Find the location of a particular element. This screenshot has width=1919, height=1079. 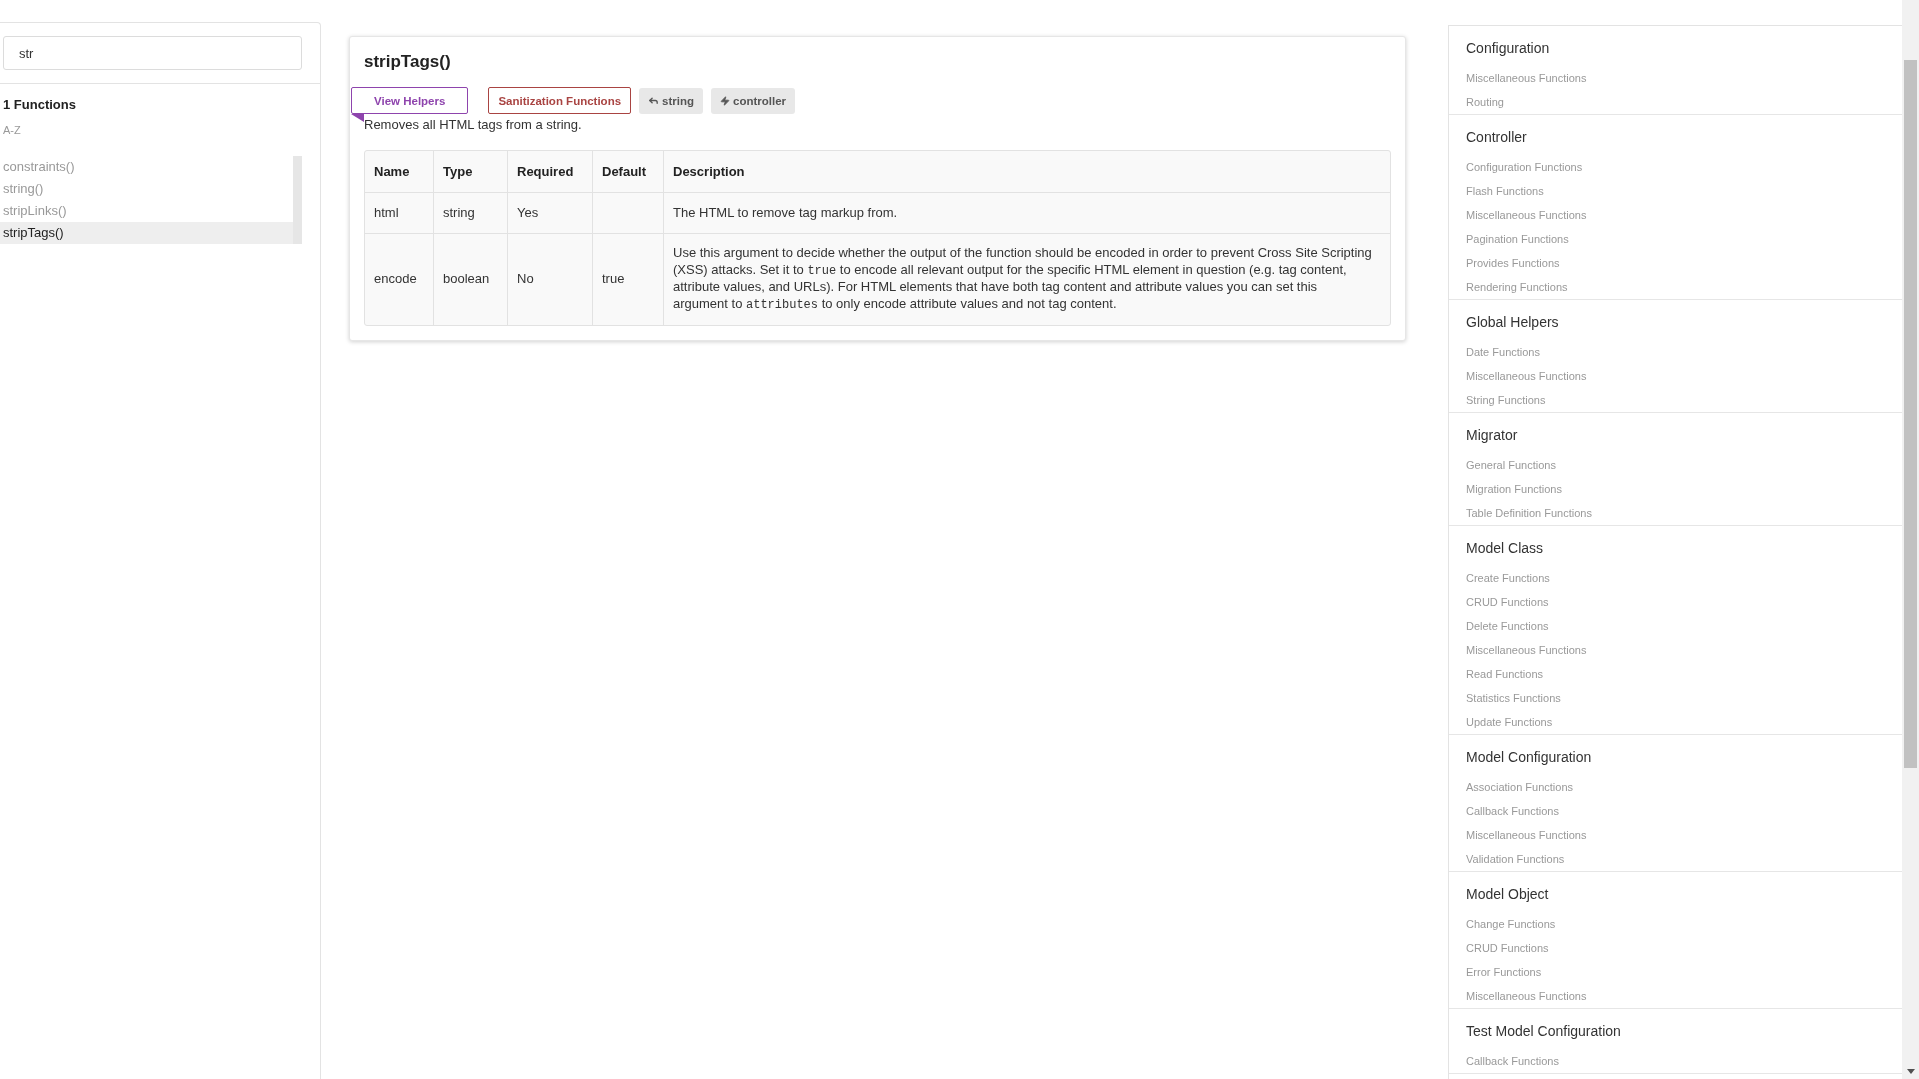

category-link: Date Functions is located at coordinates (1503, 352).